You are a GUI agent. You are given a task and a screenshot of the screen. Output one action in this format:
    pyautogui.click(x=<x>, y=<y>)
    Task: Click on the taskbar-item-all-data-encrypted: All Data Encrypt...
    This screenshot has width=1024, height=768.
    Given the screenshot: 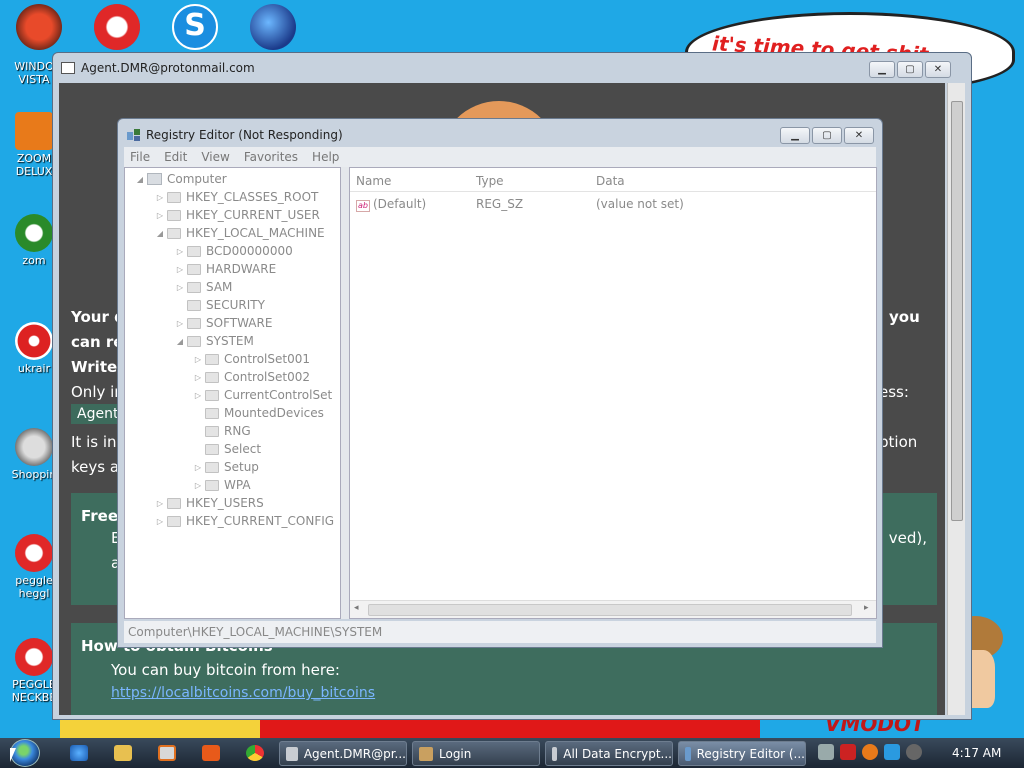 What is the action you would take?
    pyautogui.click(x=609, y=753)
    